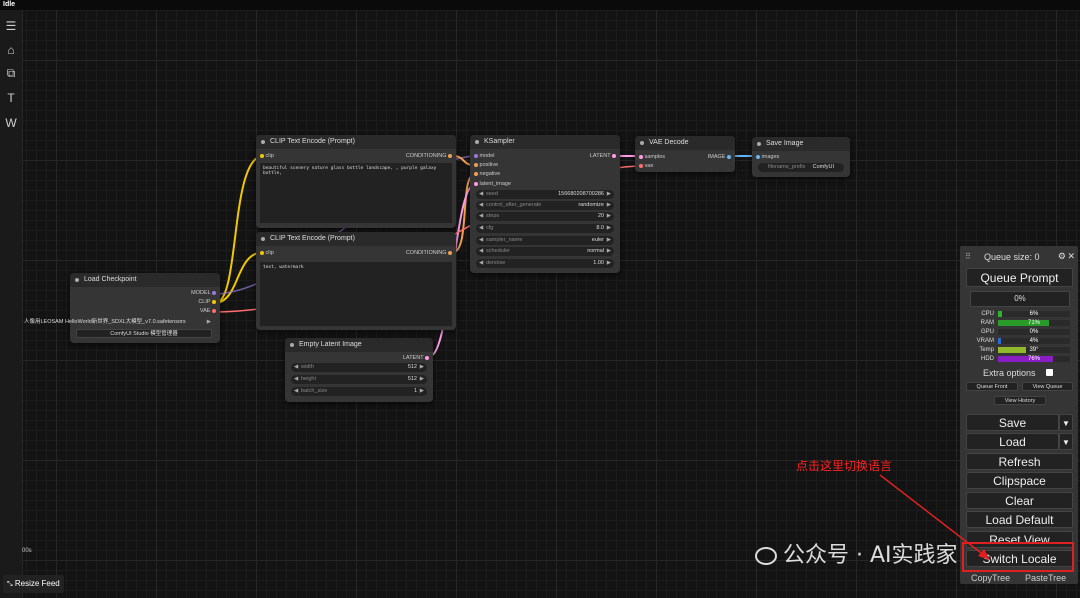 This screenshot has width=1080, height=598. What do you see at coordinates (1066, 441) in the screenshot?
I see `load-dropdown-icon: ▼` at bounding box center [1066, 441].